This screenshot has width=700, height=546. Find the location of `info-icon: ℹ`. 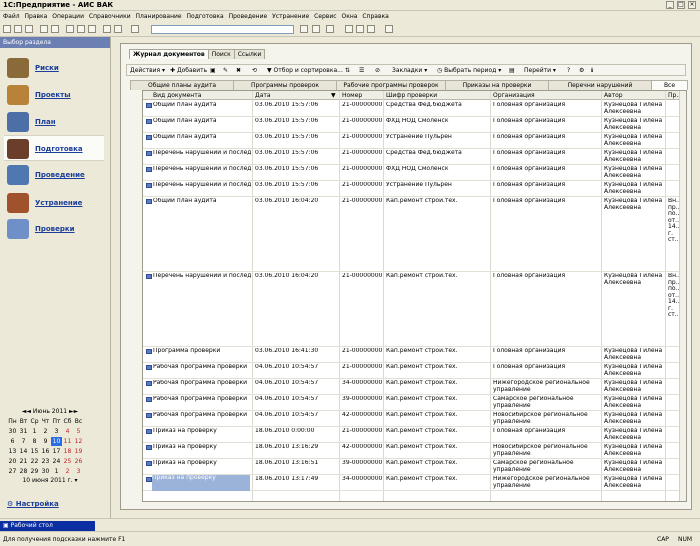

info-icon: ℹ is located at coordinates (592, 70).